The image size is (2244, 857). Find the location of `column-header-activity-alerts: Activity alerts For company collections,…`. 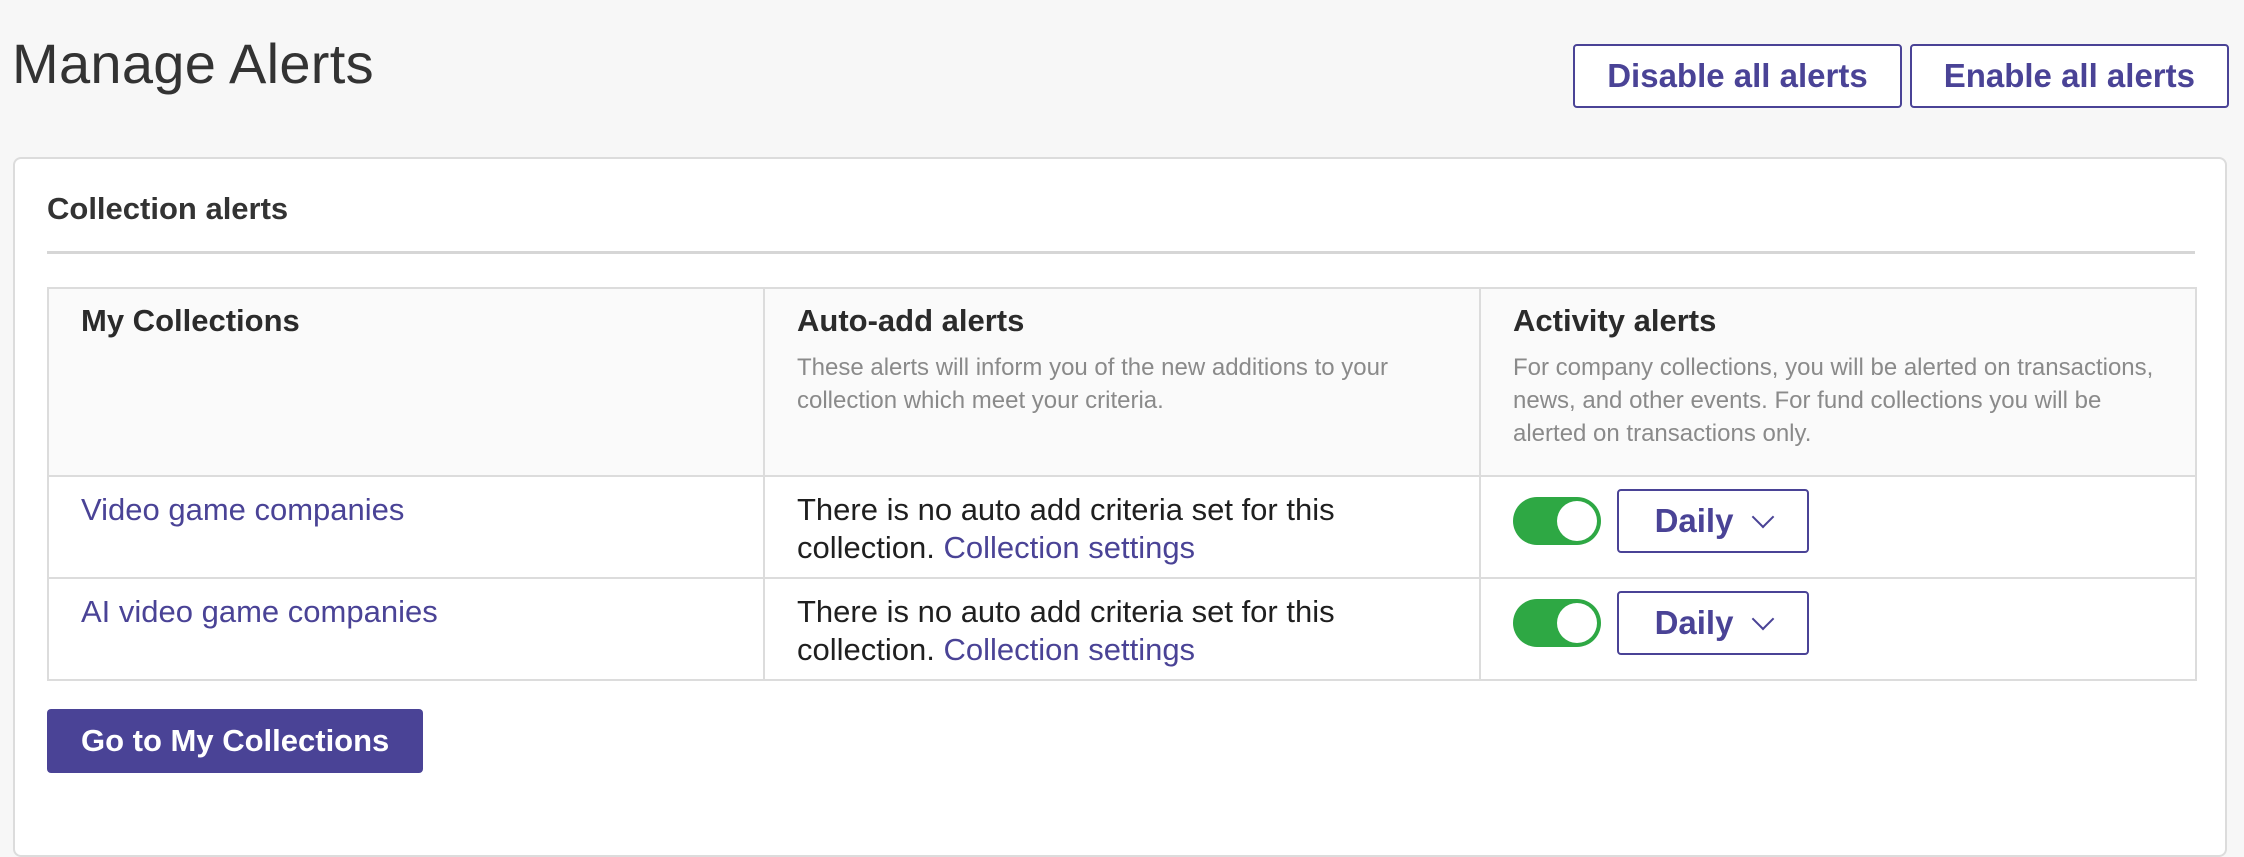

column-header-activity-alerts: Activity alerts For company collections,… is located at coordinates (1838, 382).